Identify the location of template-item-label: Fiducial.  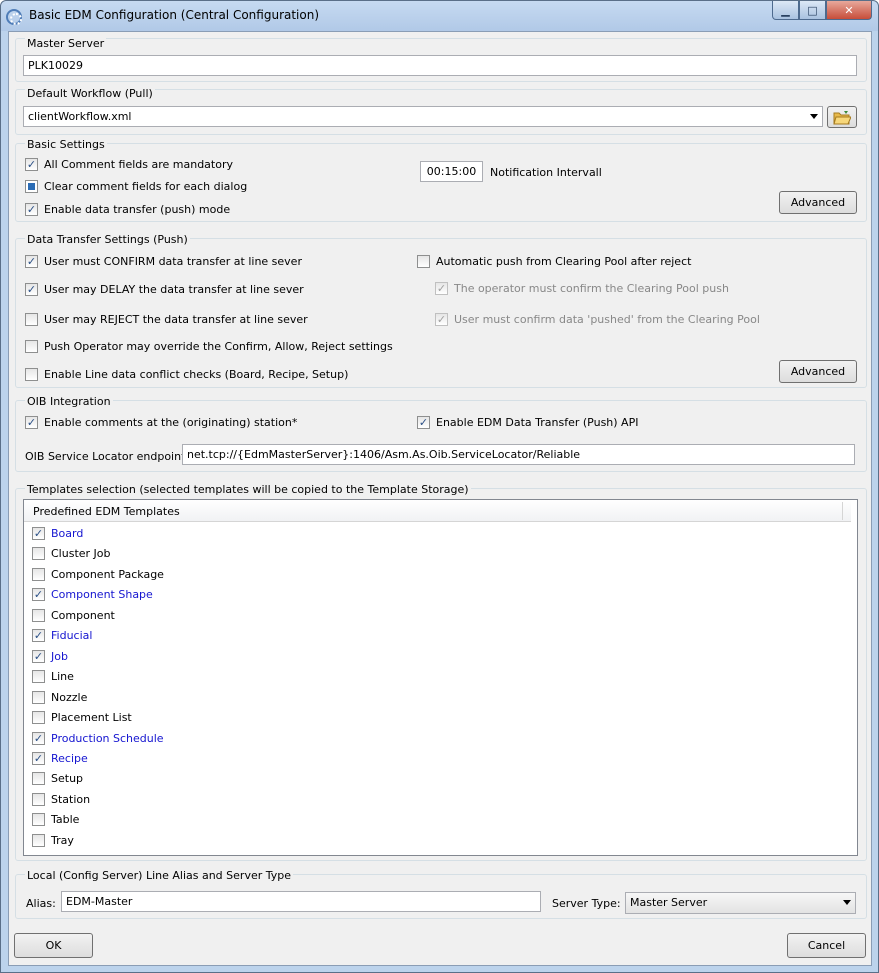
(72, 636).